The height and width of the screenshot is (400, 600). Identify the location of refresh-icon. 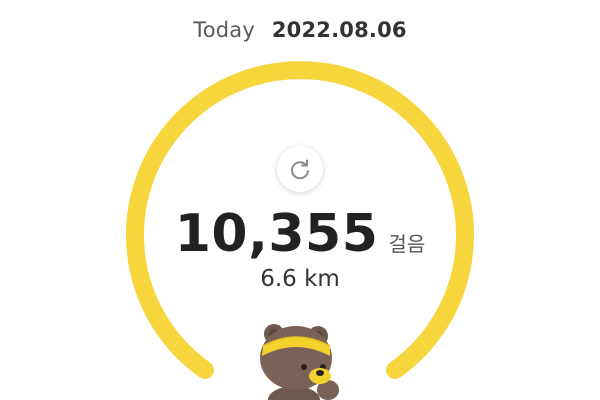
(300, 169).